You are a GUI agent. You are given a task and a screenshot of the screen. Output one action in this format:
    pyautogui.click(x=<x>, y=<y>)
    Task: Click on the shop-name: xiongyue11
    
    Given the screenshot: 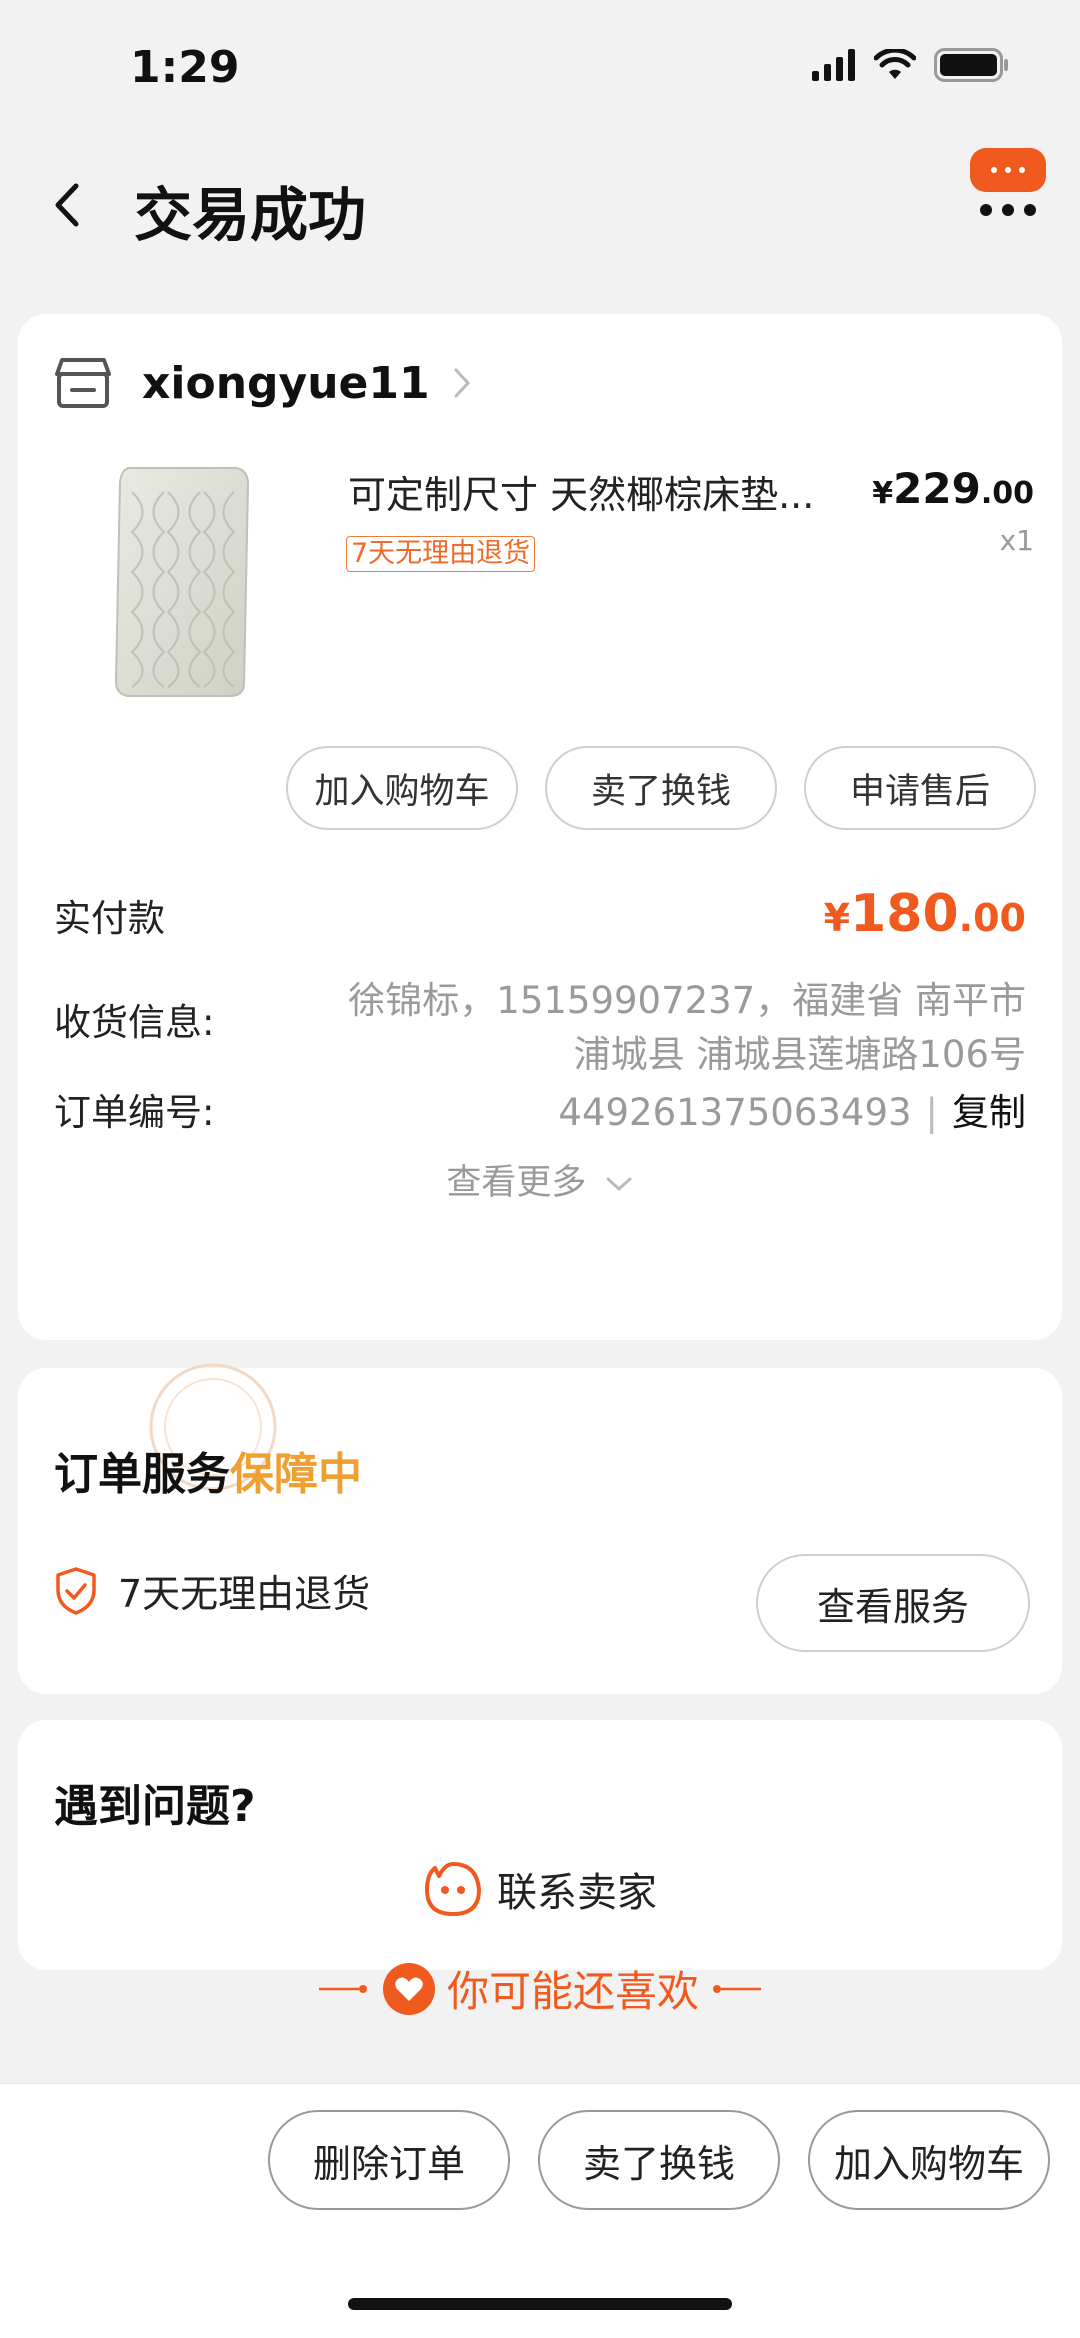 What is the action you would take?
    pyautogui.click(x=286, y=383)
    